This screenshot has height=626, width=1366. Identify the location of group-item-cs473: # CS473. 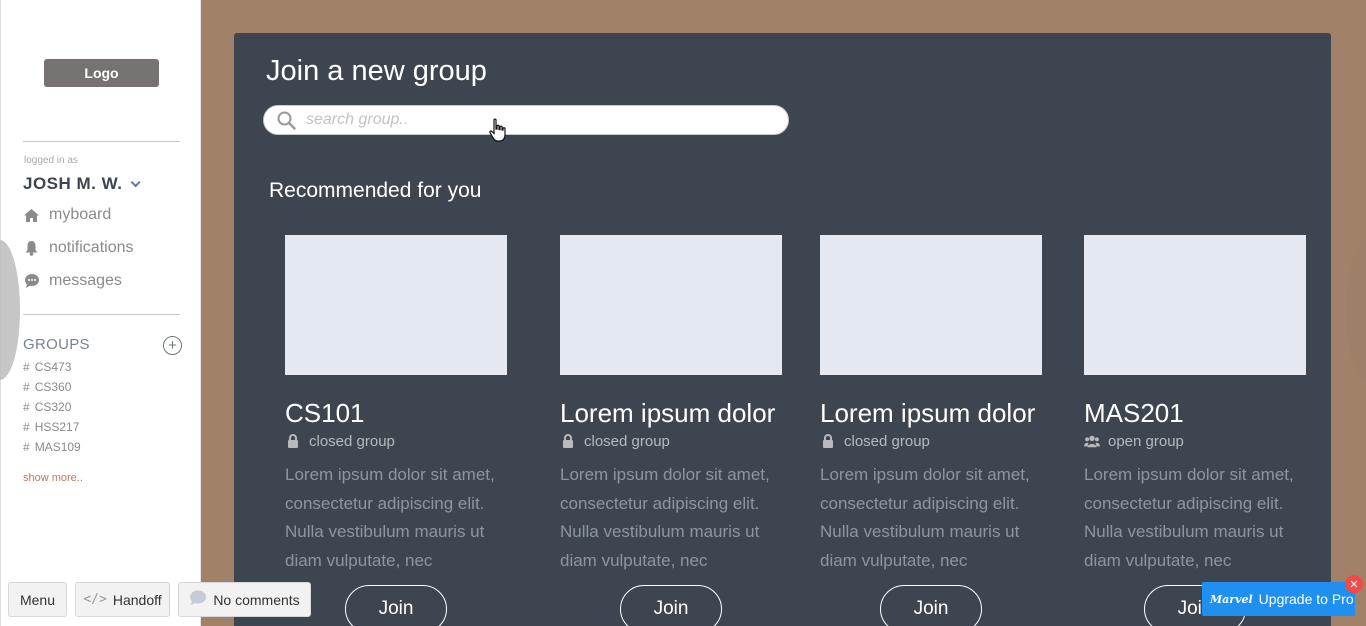
(47, 367).